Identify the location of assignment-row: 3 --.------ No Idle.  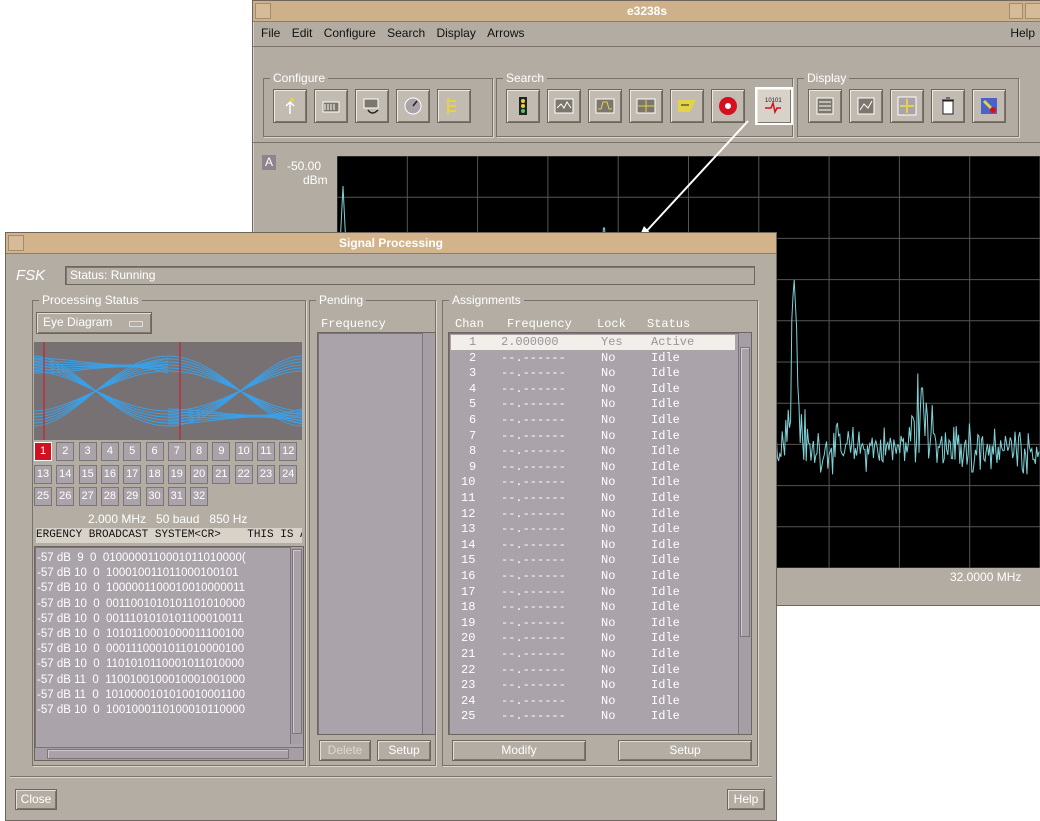
(593, 373).